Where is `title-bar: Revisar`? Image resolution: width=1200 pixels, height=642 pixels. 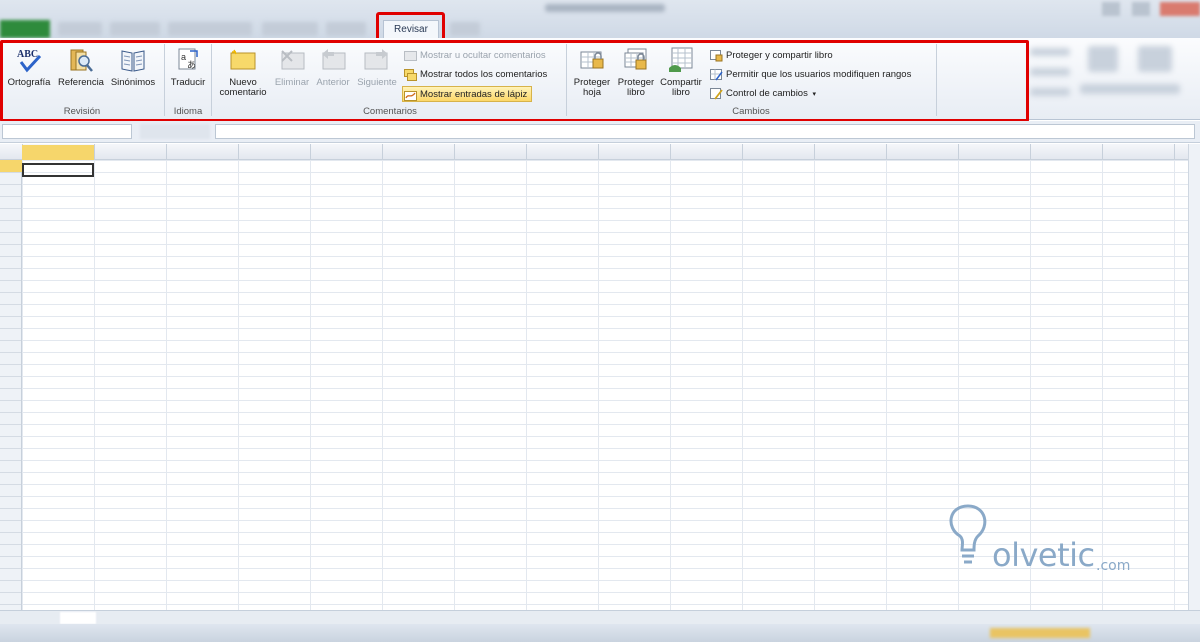
title-bar: Revisar is located at coordinates (600, 19).